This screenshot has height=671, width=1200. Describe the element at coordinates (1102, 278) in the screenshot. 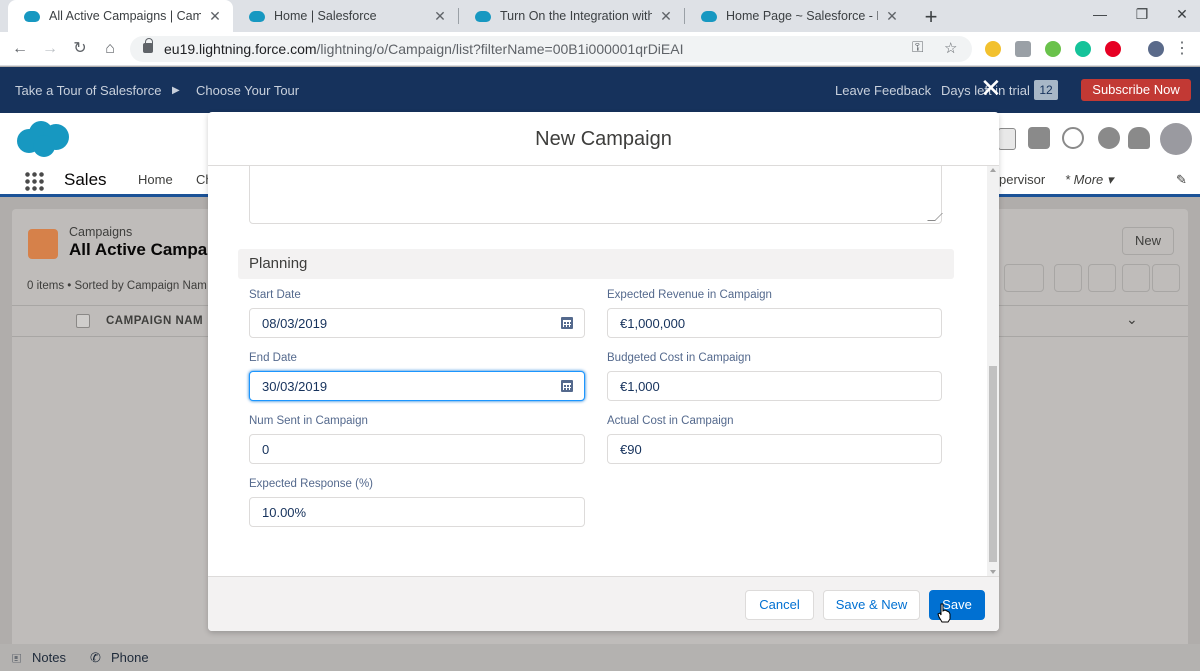

I see `edit-list-icon` at that location.